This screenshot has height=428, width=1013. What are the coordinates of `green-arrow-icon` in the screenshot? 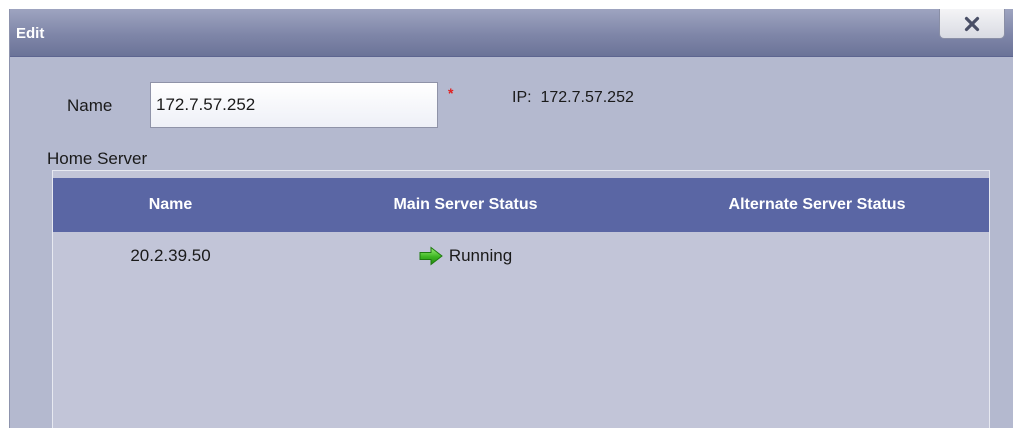 It's located at (431, 256).